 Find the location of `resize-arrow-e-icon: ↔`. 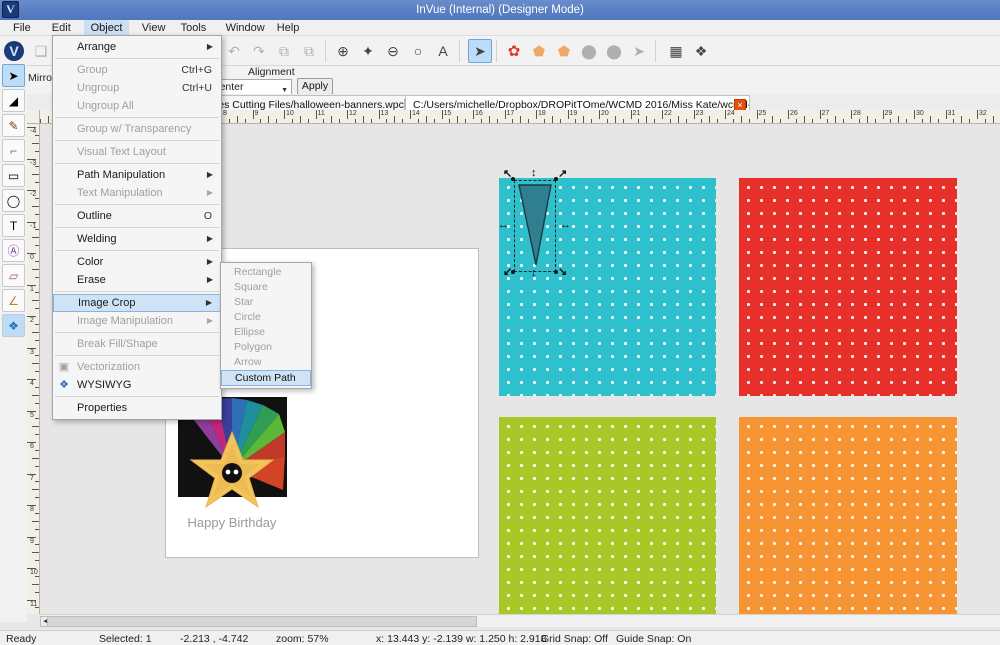

resize-arrow-e-icon: ↔ is located at coordinates (565, 225).